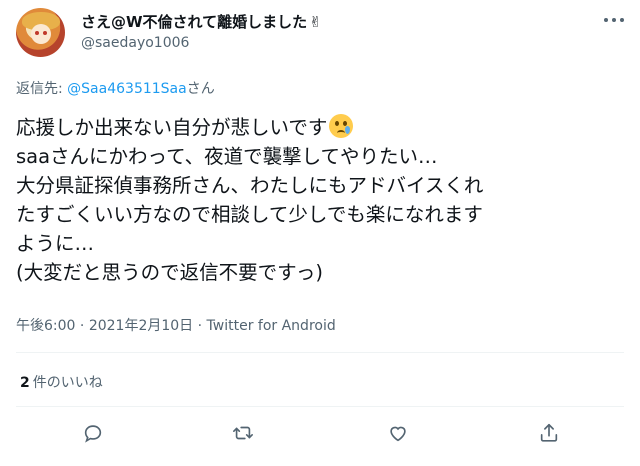 The width and height of the screenshot is (640, 466). I want to click on like-button, so click(399, 434).